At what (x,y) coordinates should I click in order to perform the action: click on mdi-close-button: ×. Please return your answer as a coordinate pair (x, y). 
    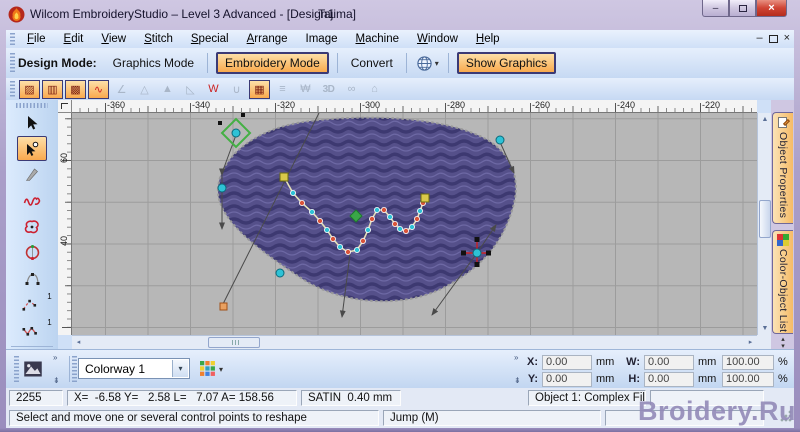
    Looking at the image, I should click on (787, 38).